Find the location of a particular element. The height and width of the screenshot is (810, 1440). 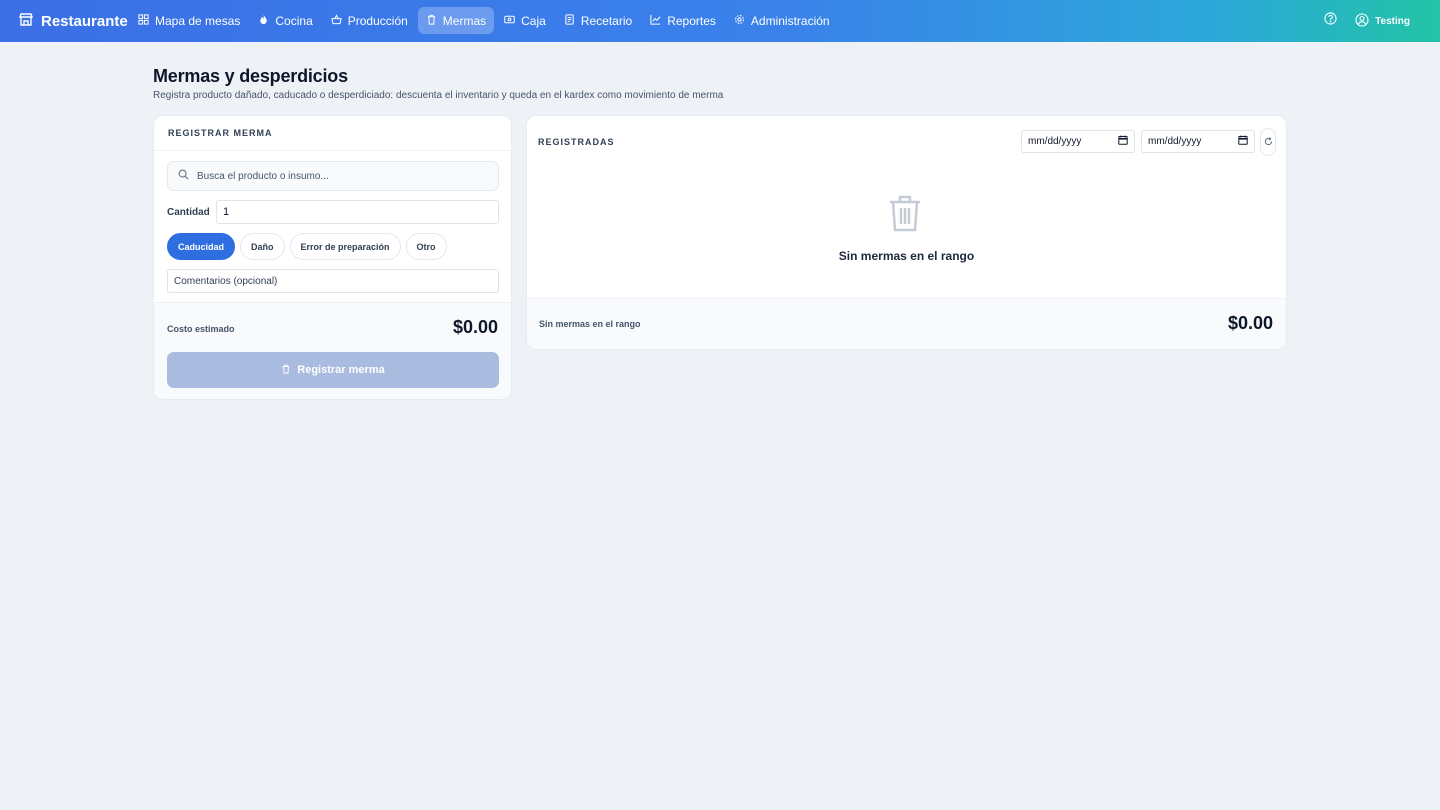

nav-right: Testing is located at coordinates (1367, 21).